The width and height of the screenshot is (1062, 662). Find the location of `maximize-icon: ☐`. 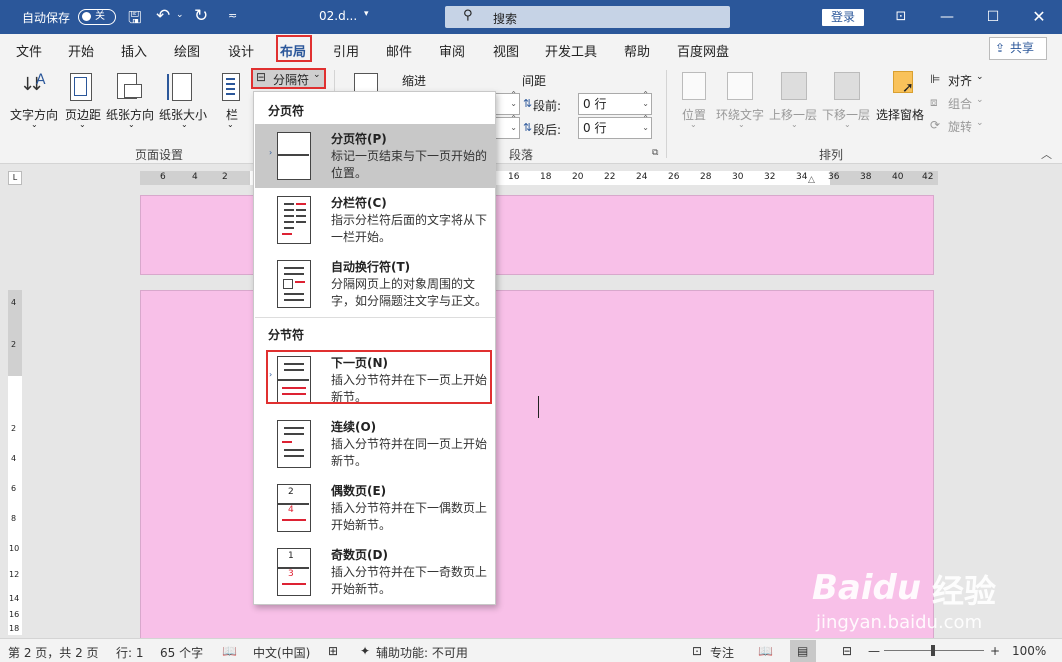

maximize-icon: ☐ is located at coordinates (993, 17).